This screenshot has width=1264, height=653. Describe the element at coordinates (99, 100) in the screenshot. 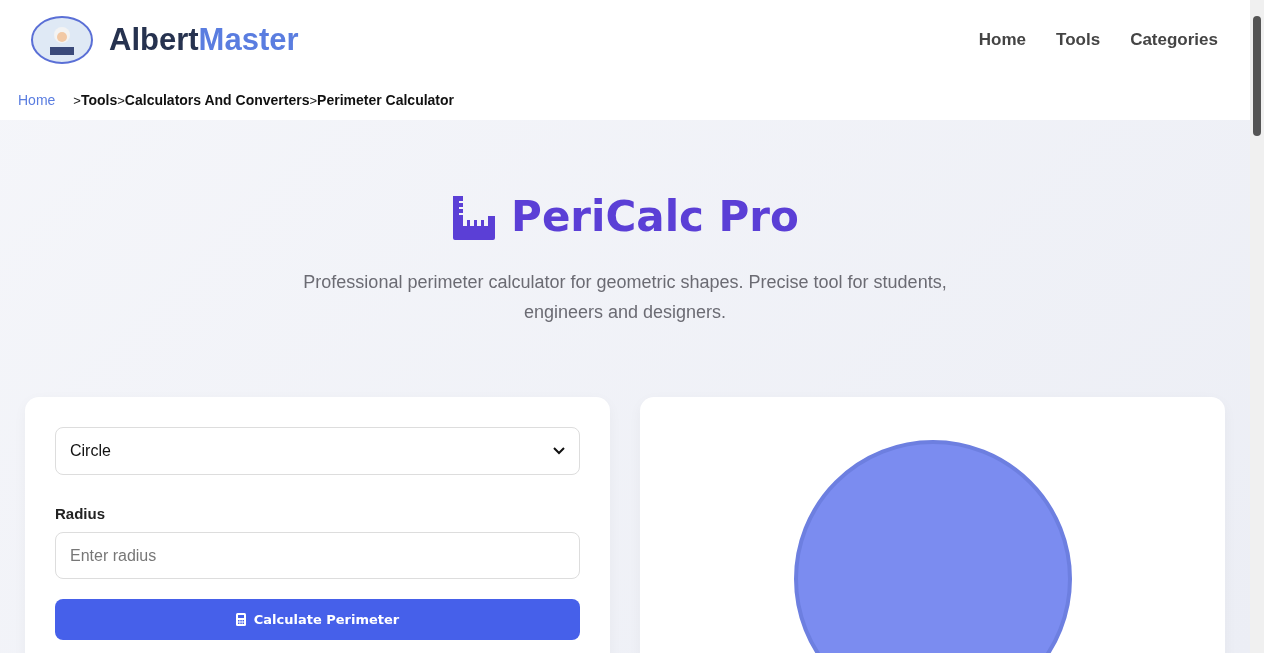

I see `breadcrumb-link: Tools` at that location.